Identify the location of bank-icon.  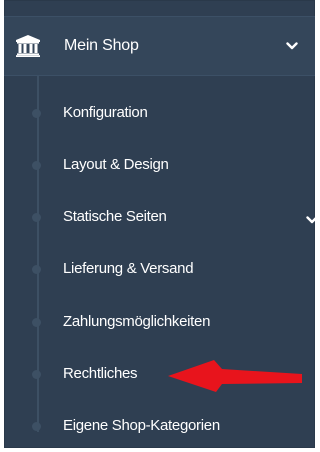
(28, 46).